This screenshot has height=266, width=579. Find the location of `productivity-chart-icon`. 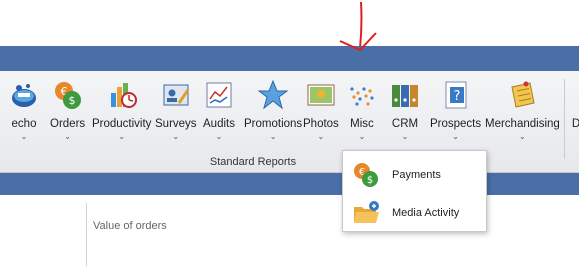

productivity-chart-icon is located at coordinates (122, 95).